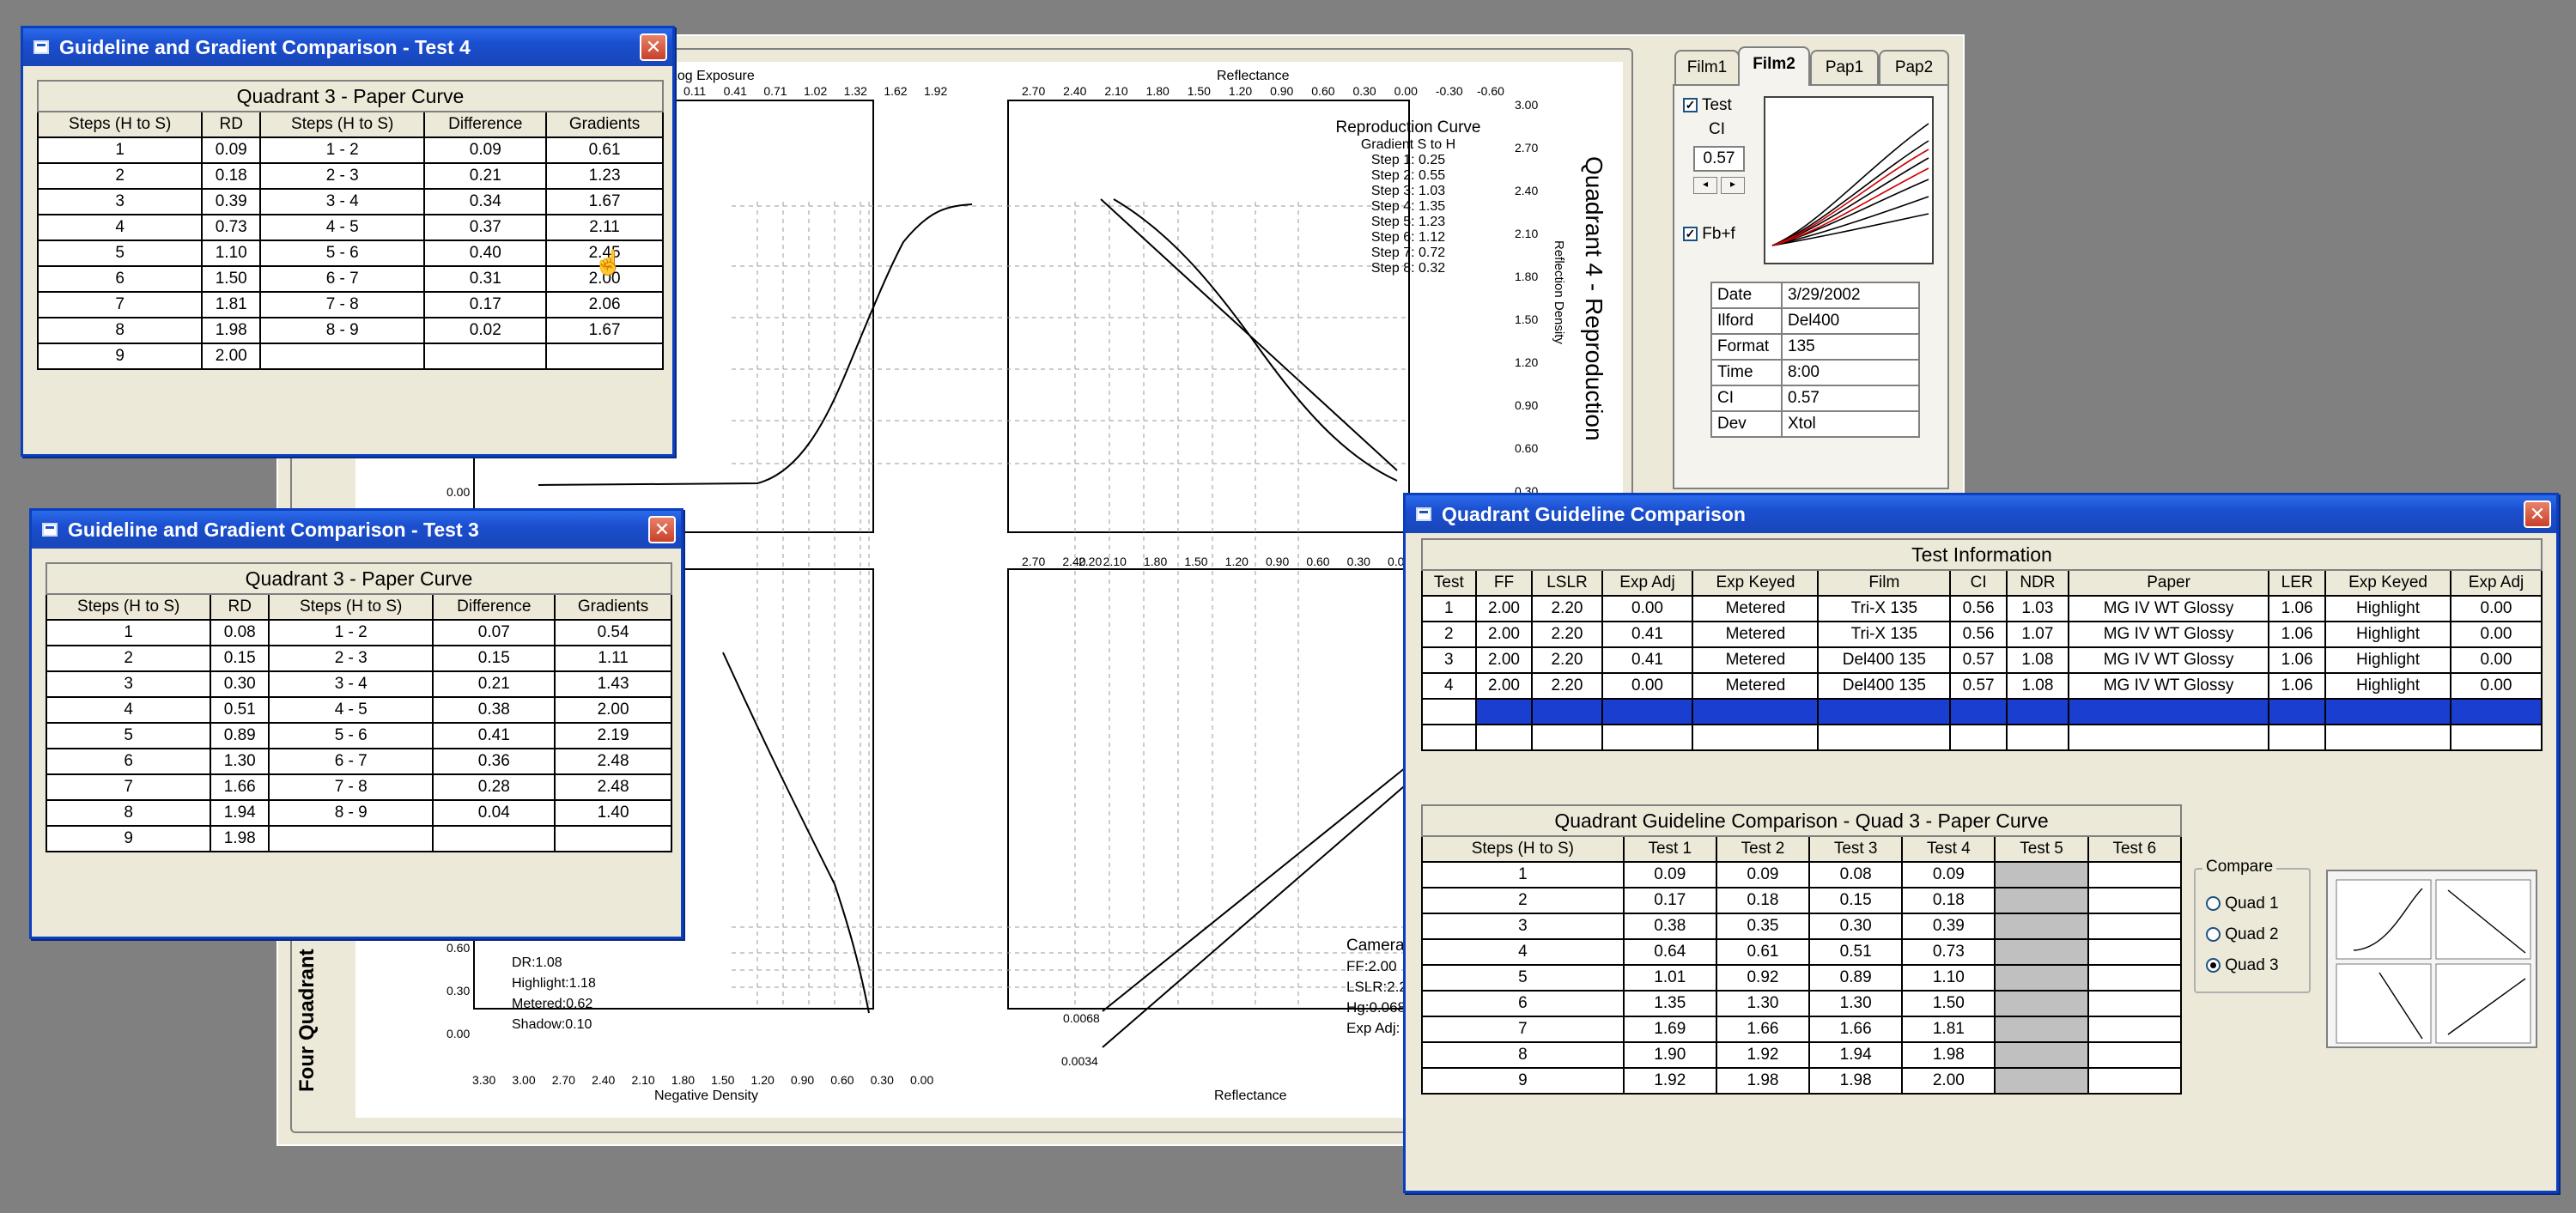  What do you see at coordinates (613, 761) in the screenshot?
I see `table-cell: 2.48` at bounding box center [613, 761].